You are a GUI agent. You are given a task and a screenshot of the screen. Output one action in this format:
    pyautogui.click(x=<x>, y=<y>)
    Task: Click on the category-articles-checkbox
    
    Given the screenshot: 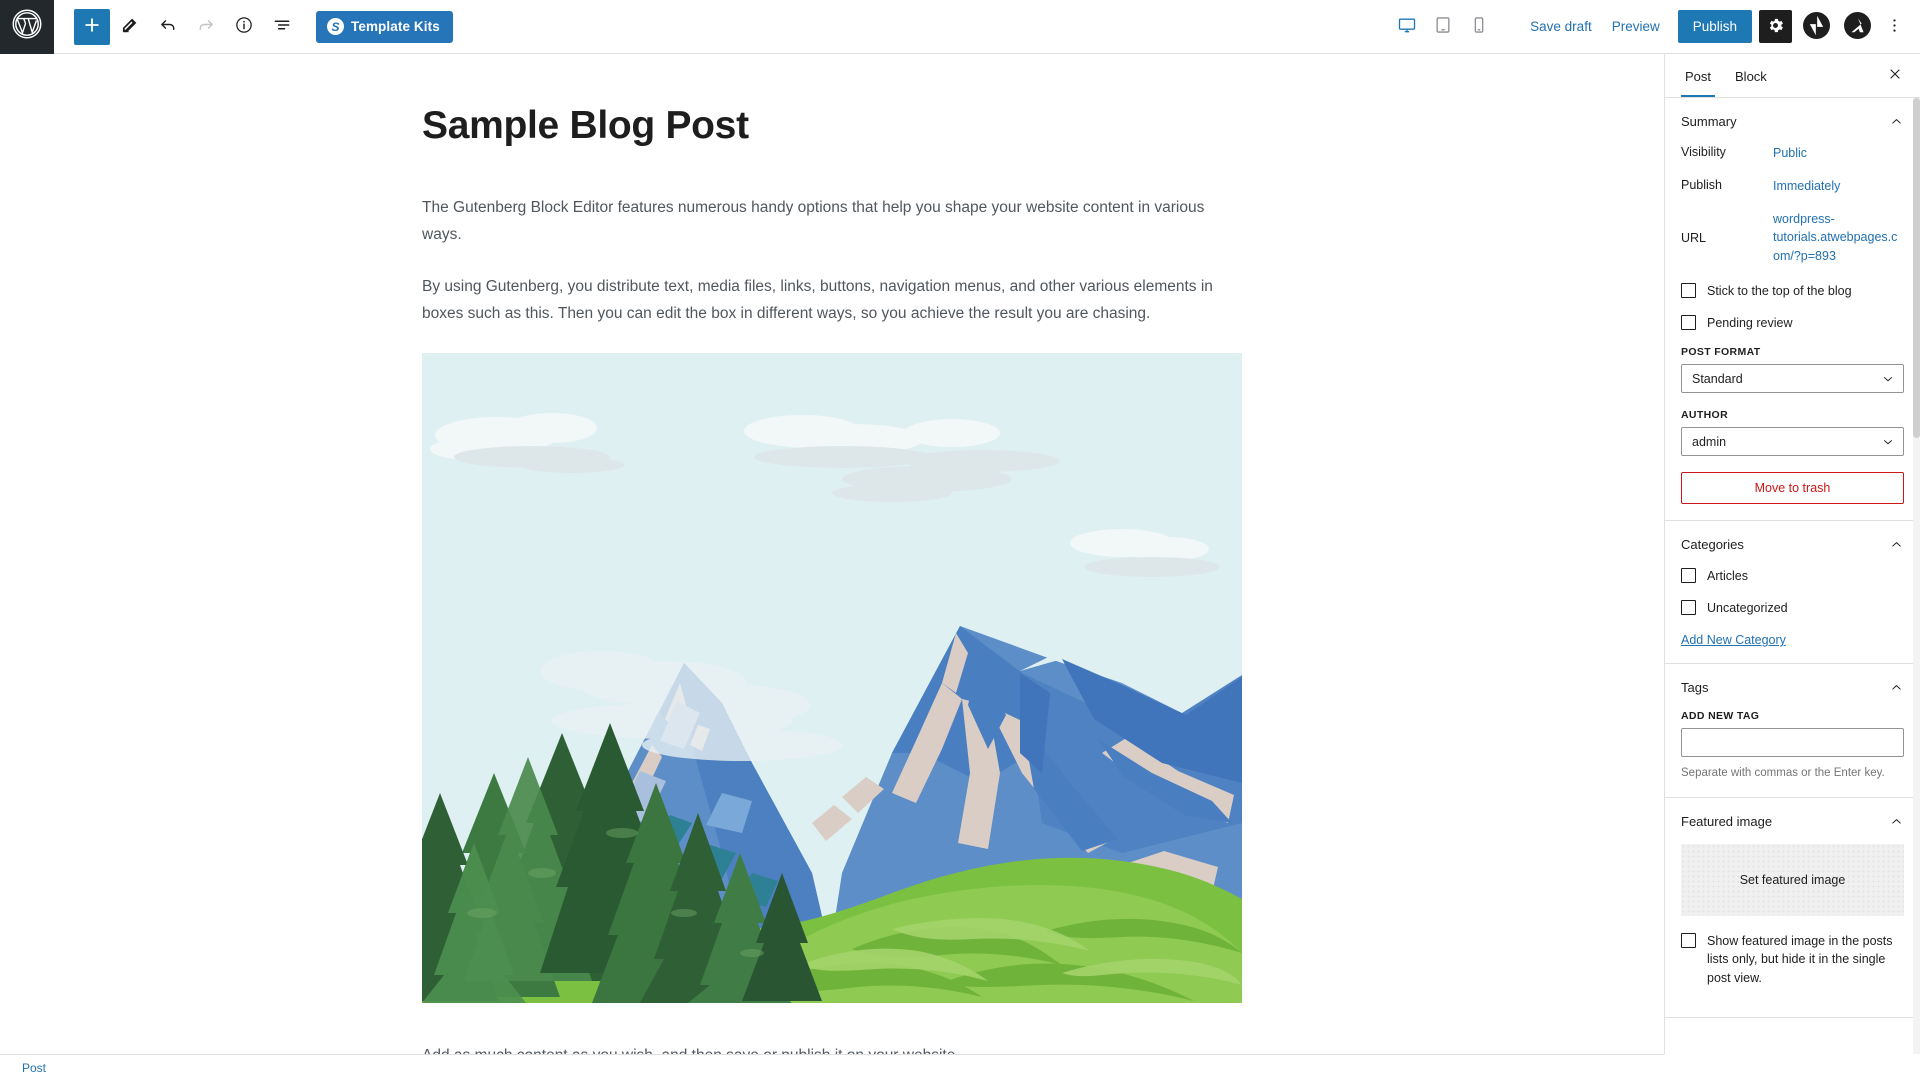 What is the action you would take?
    pyautogui.click(x=1688, y=575)
    